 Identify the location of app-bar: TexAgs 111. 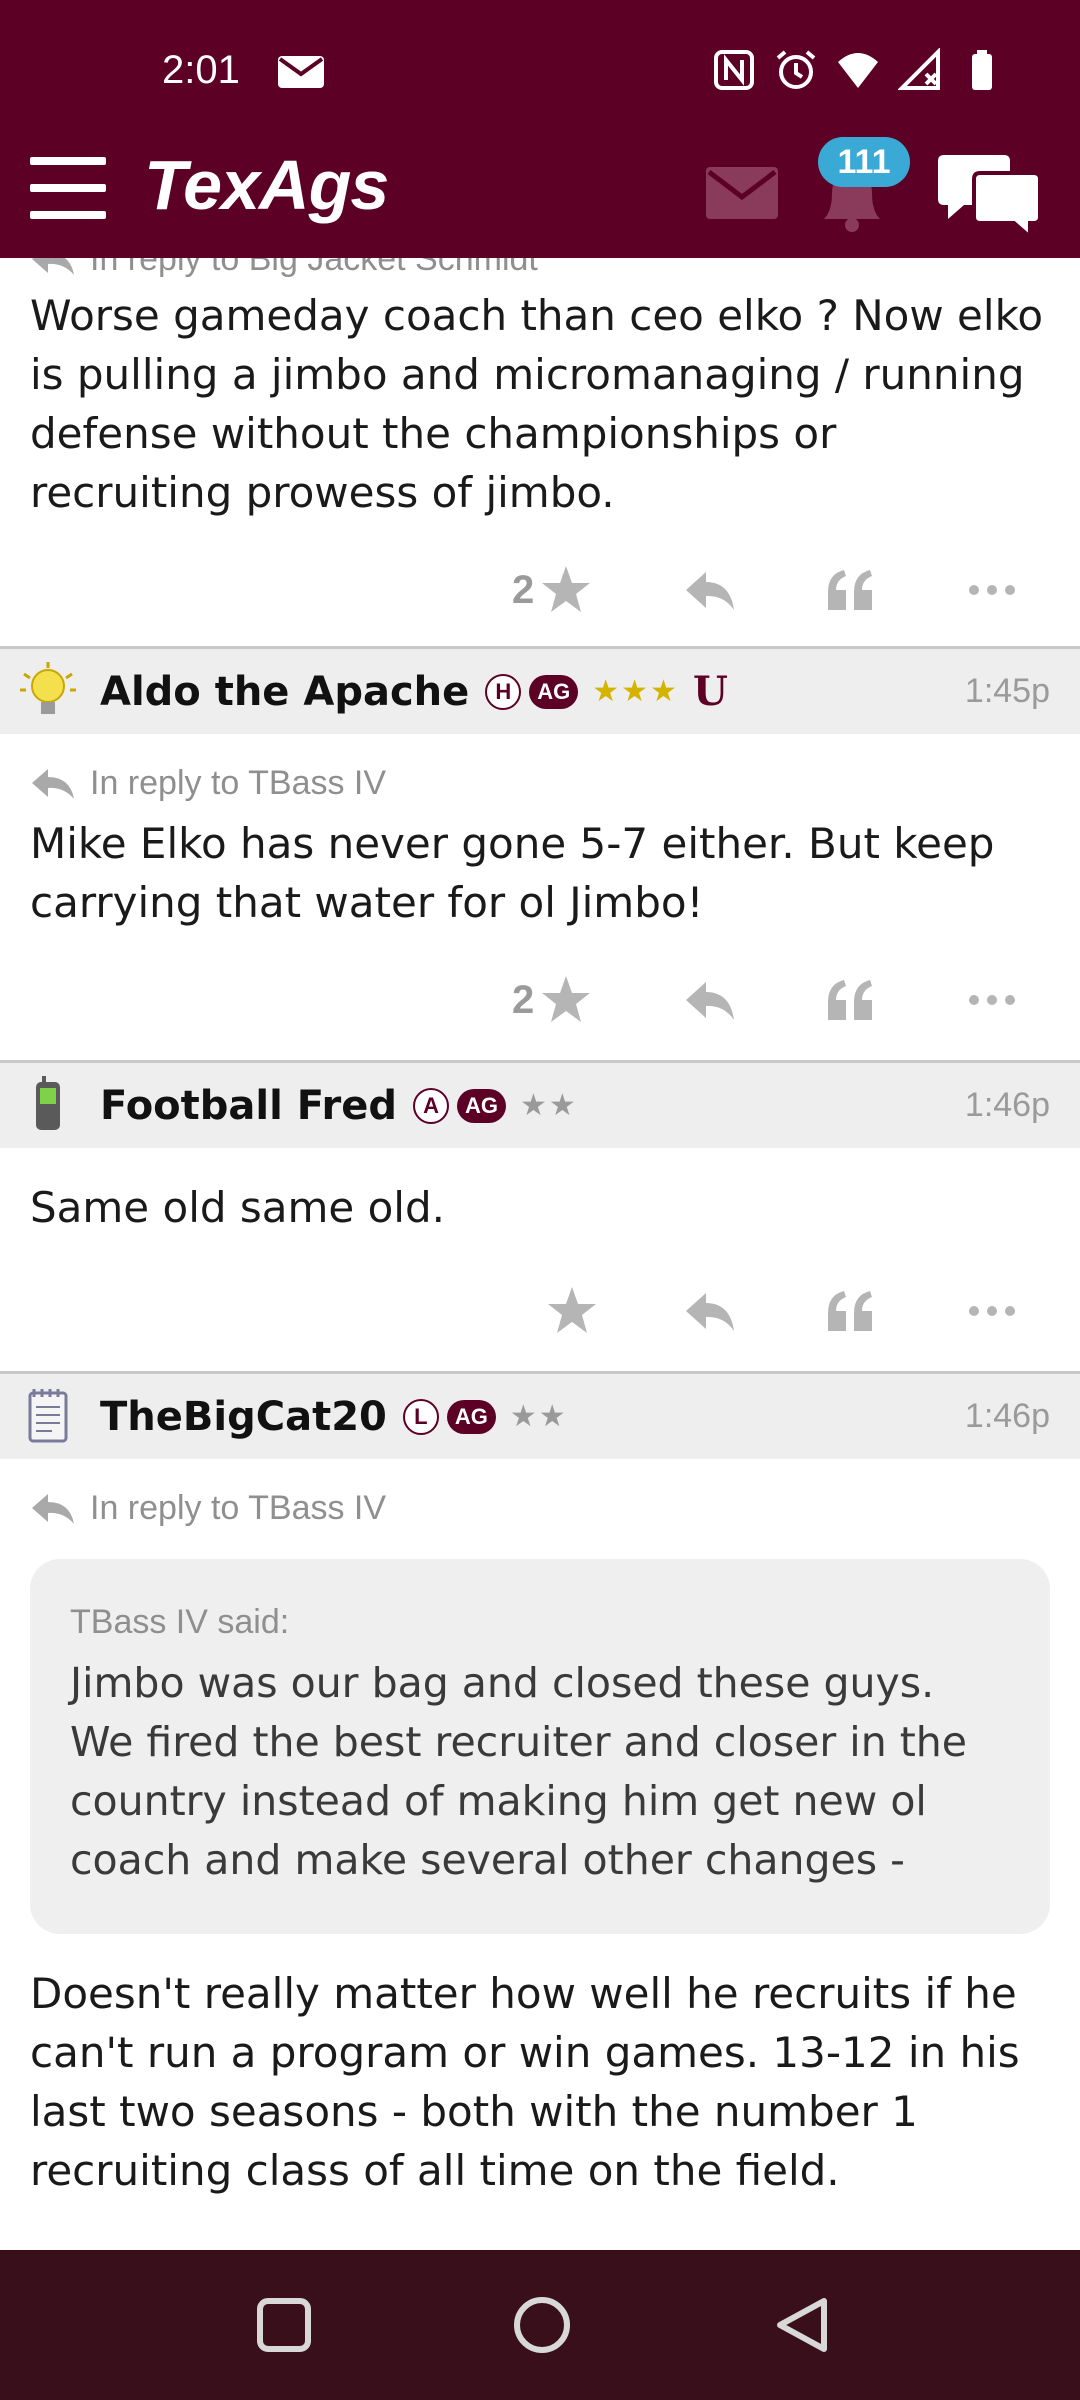
(540, 197).